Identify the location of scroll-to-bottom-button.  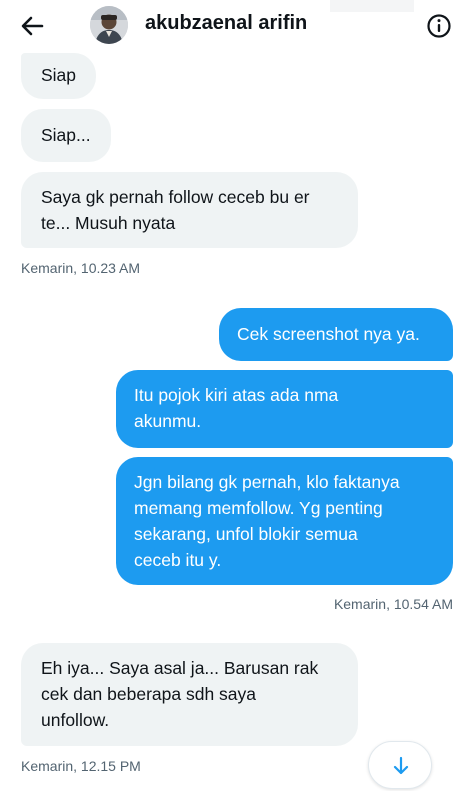
(400, 765).